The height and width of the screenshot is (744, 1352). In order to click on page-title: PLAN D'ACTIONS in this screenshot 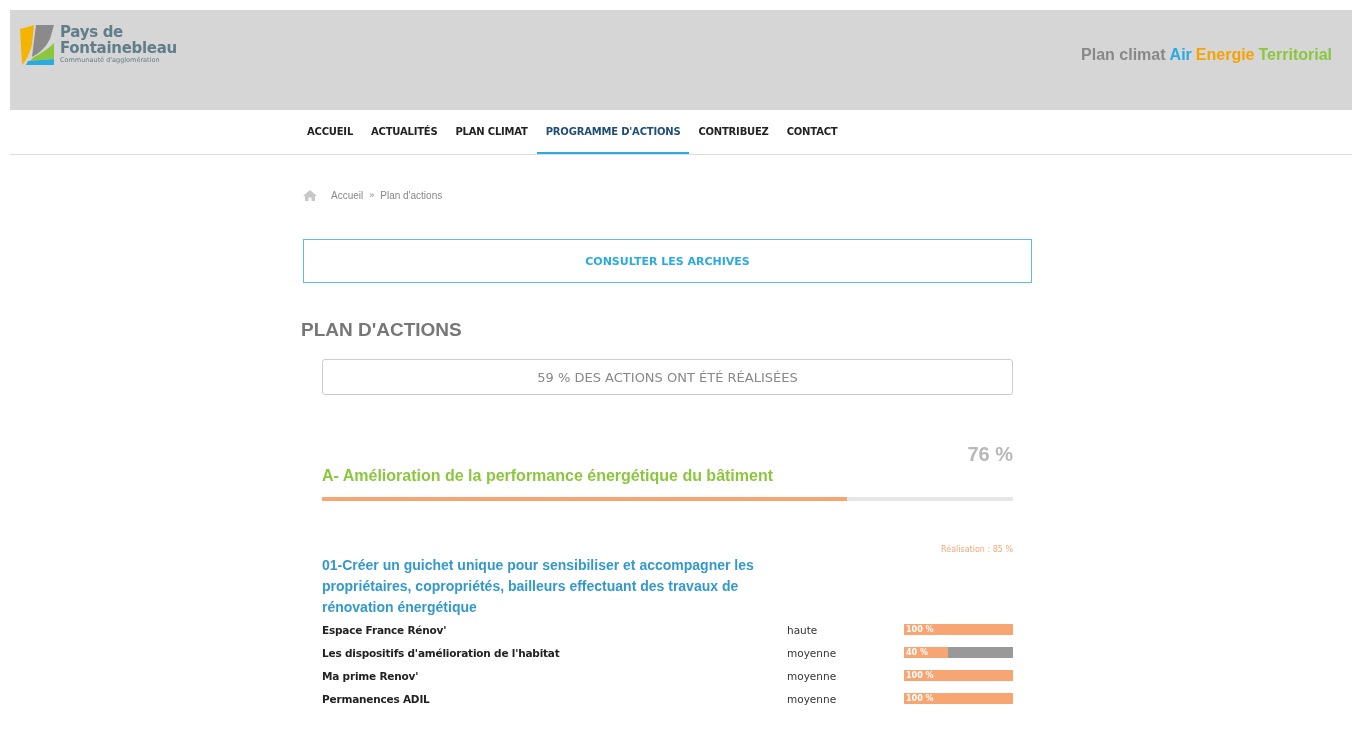, I will do `click(382, 330)`.